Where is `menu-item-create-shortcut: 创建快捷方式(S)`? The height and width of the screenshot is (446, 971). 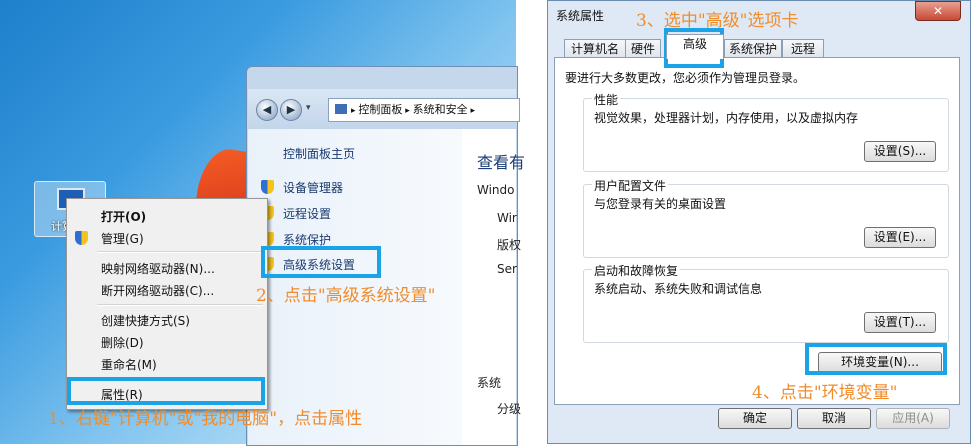 menu-item-create-shortcut: 创建快捷方式(S) is located at coordinates (145, 320).